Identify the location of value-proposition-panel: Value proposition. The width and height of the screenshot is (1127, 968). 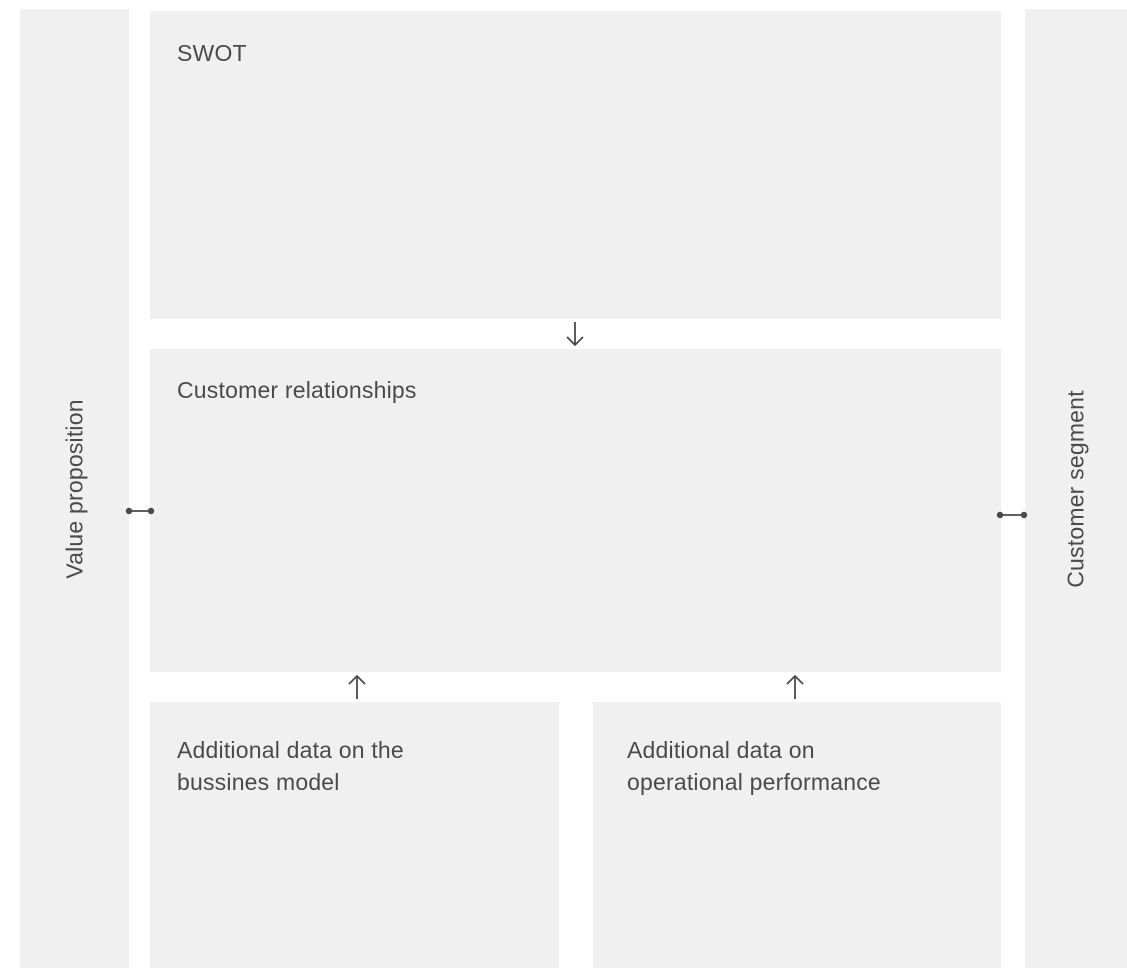
(74, 488).